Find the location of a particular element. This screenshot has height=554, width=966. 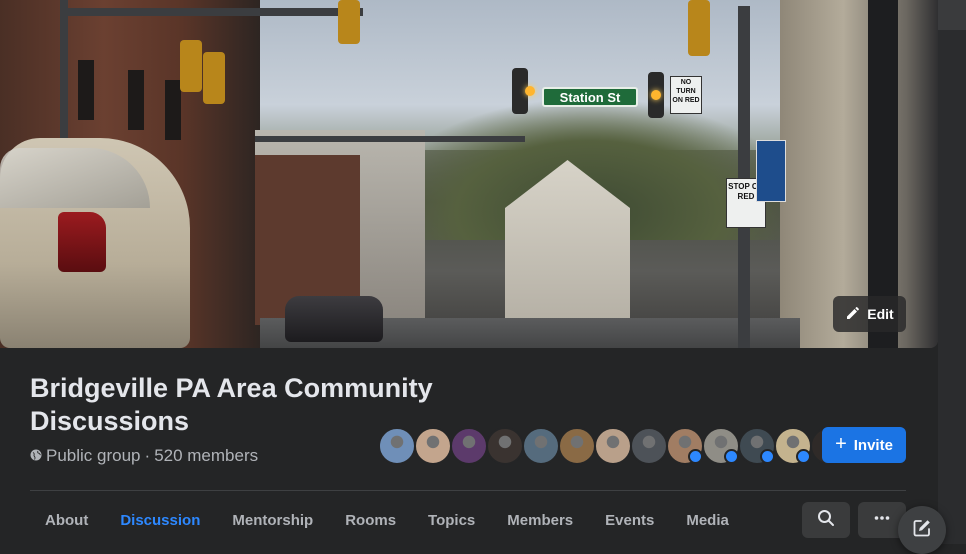

tab-events: Events is located at coordinates (629, 520).